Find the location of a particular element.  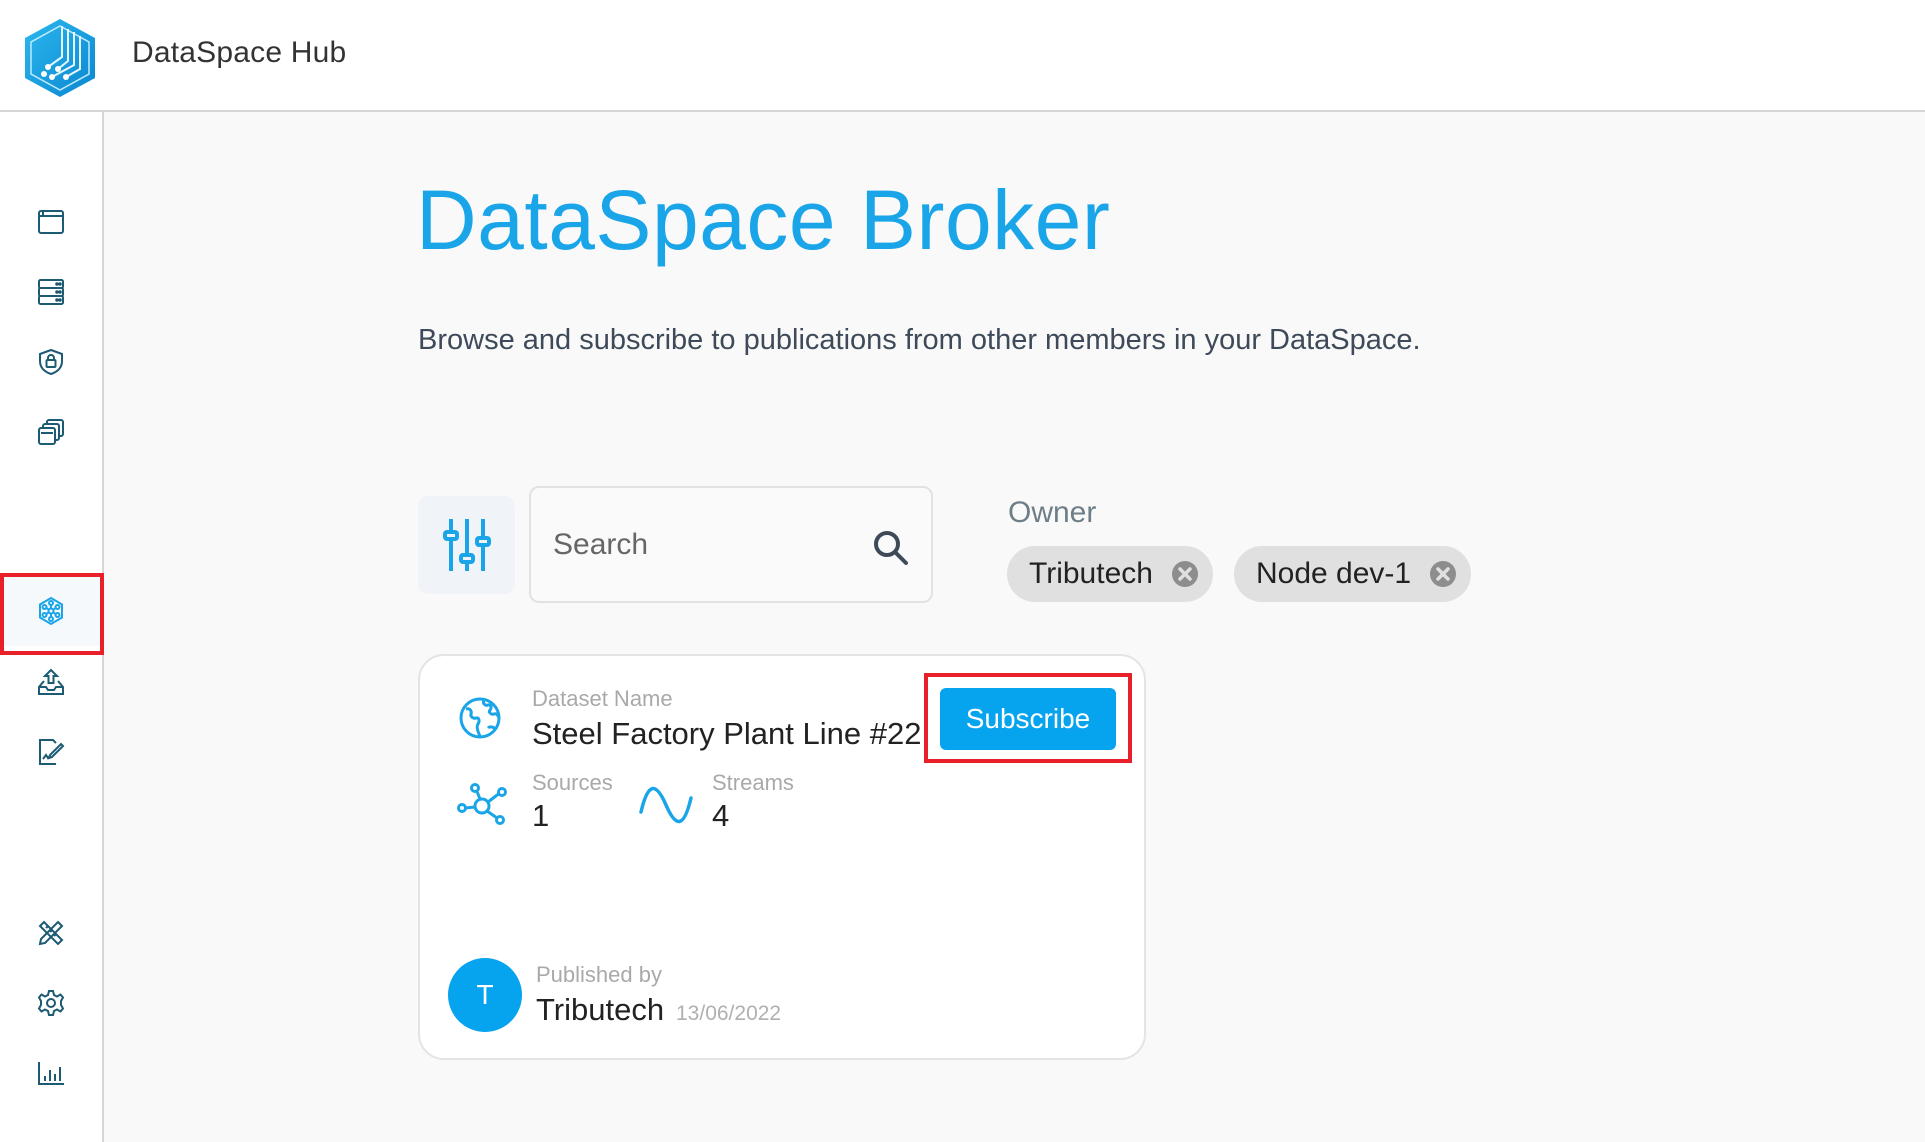

stacked-windows-icon is located at coordinates (51, 432).